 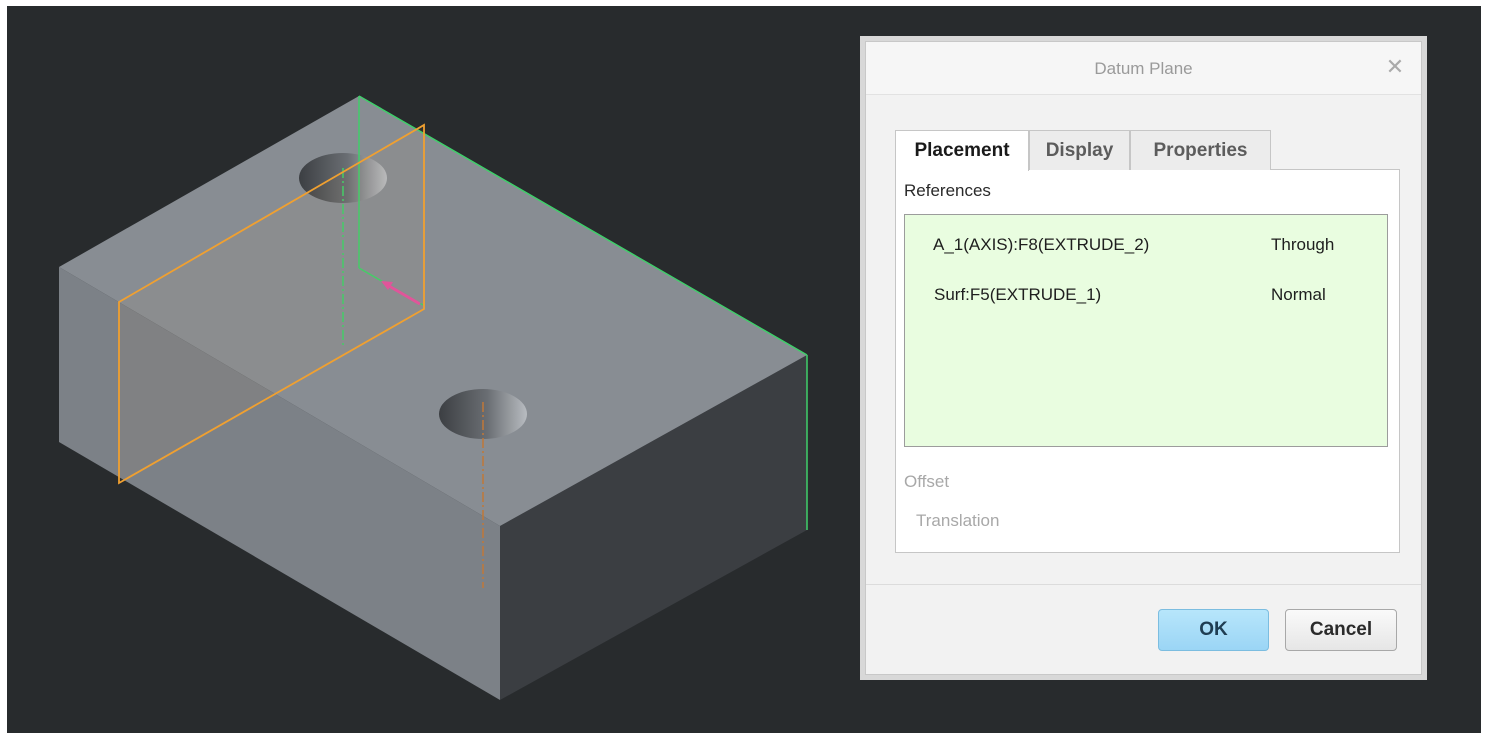 What do you see at coordinates (1341, 630) in the screenshot?
I see `cancel-button: Cancel` at bounding box center [1341, 630].